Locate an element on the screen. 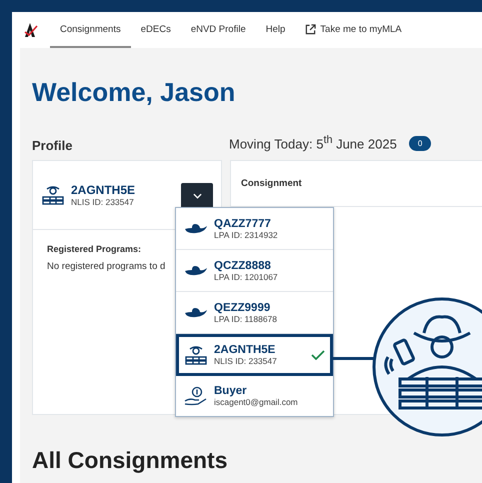 Image resolution: width=482 pixels, height=483 pixels. profile-option: QCZZ8888 LPA ID: 1201067 is located at coordinates (254, 271).